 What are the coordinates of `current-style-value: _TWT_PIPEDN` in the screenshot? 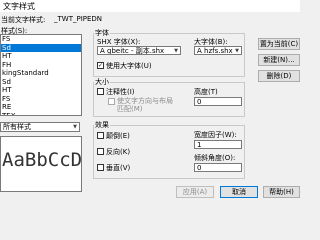 It's located at (78, 19).